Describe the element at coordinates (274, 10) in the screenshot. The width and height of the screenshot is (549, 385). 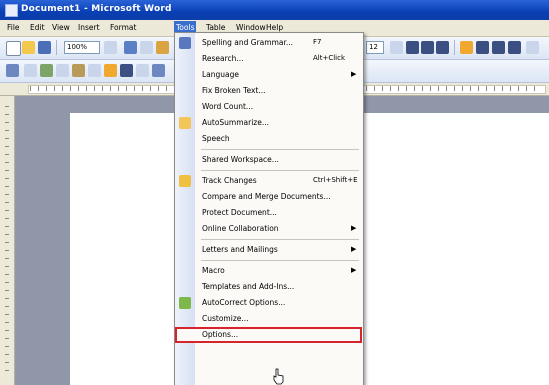
I see `title-bar: Document1 - Microsoft Word` at that location.